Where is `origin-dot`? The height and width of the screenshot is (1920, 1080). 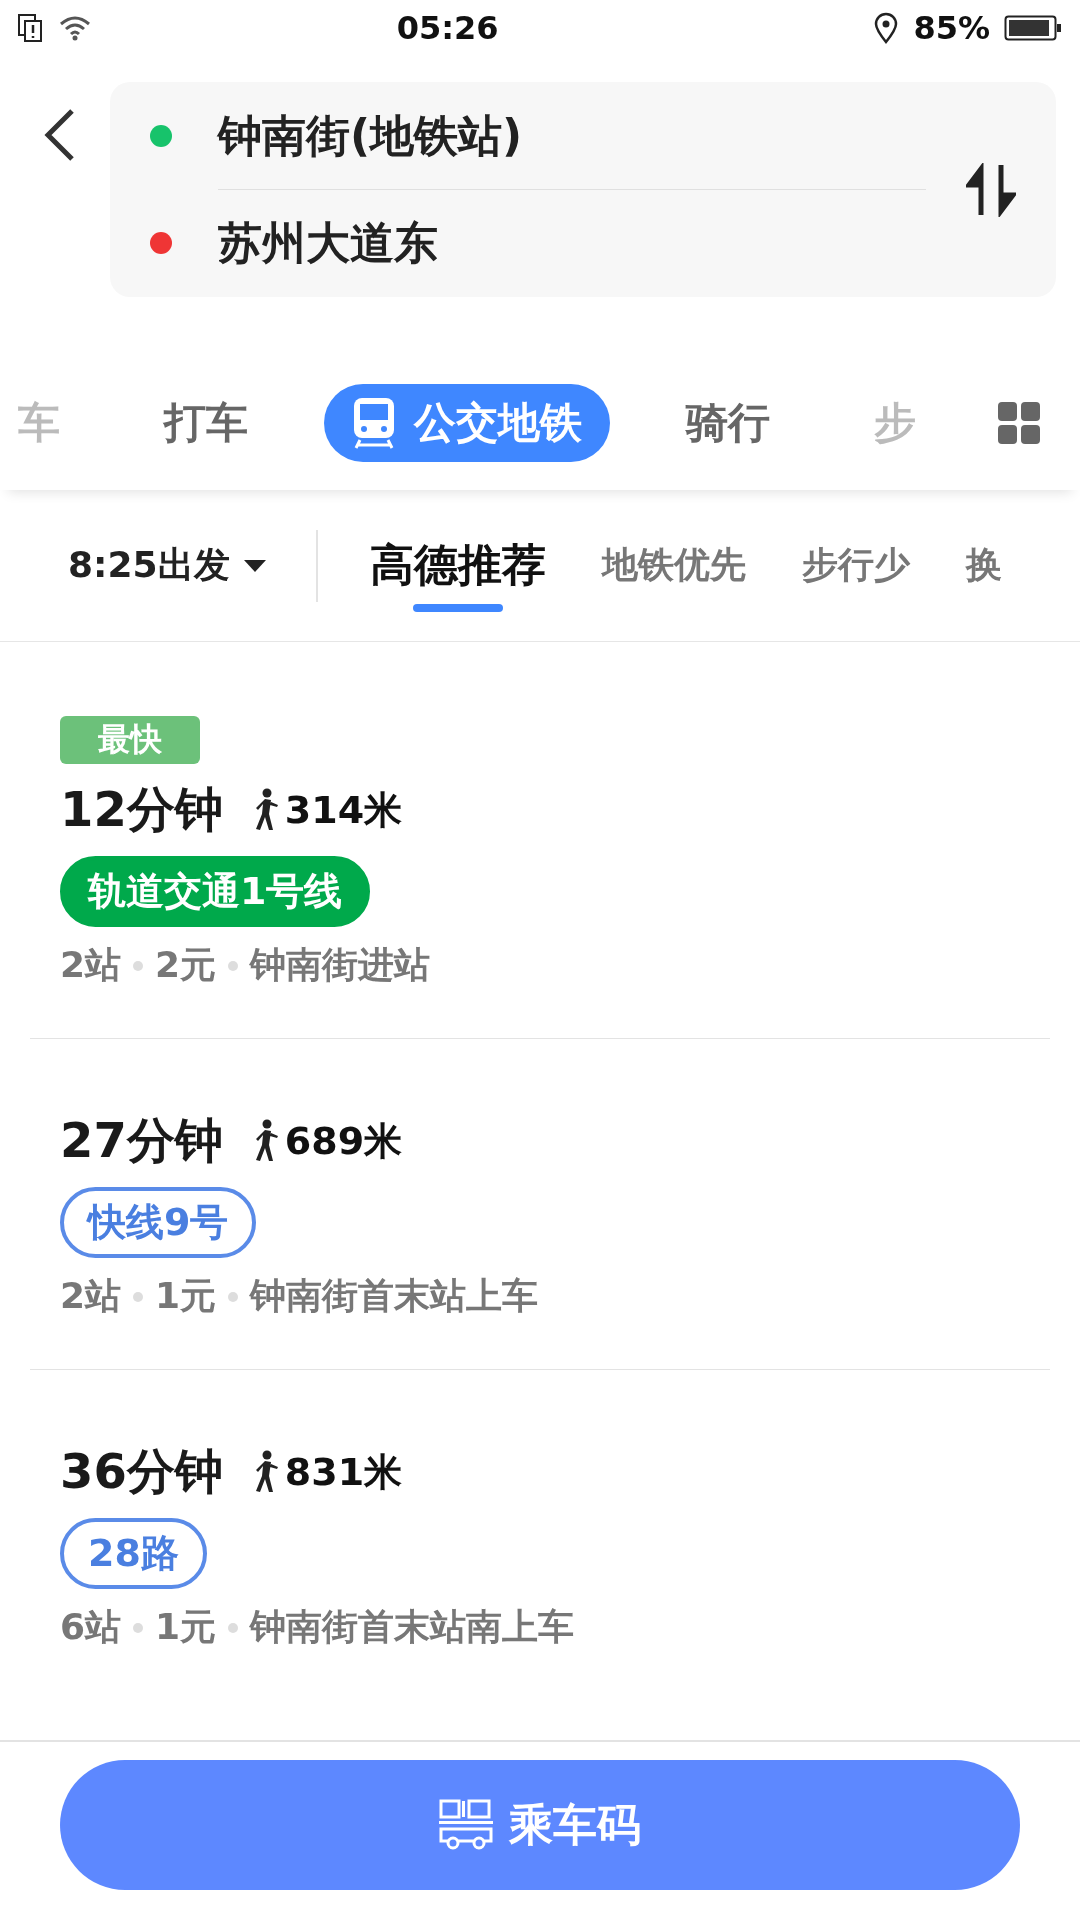
origin-dot is located at coordinates (161, 136).